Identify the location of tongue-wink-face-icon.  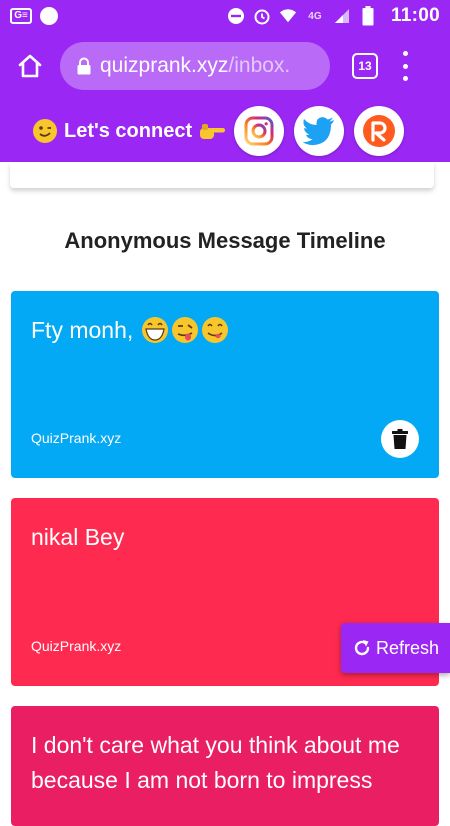
(184, 330).